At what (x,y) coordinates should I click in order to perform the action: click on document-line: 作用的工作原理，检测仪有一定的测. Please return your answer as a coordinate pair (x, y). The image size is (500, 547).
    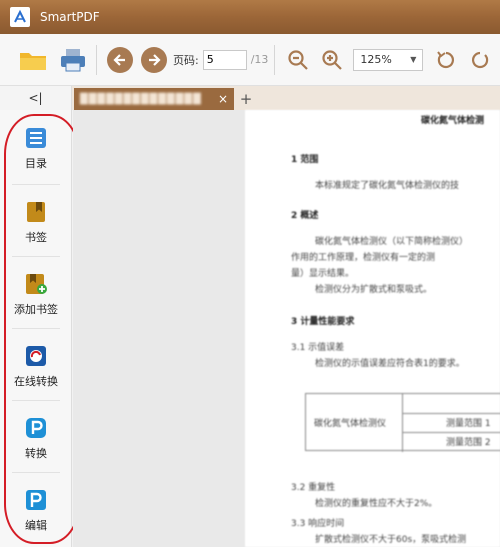
    Looking at the image, I should click on (363, 258).